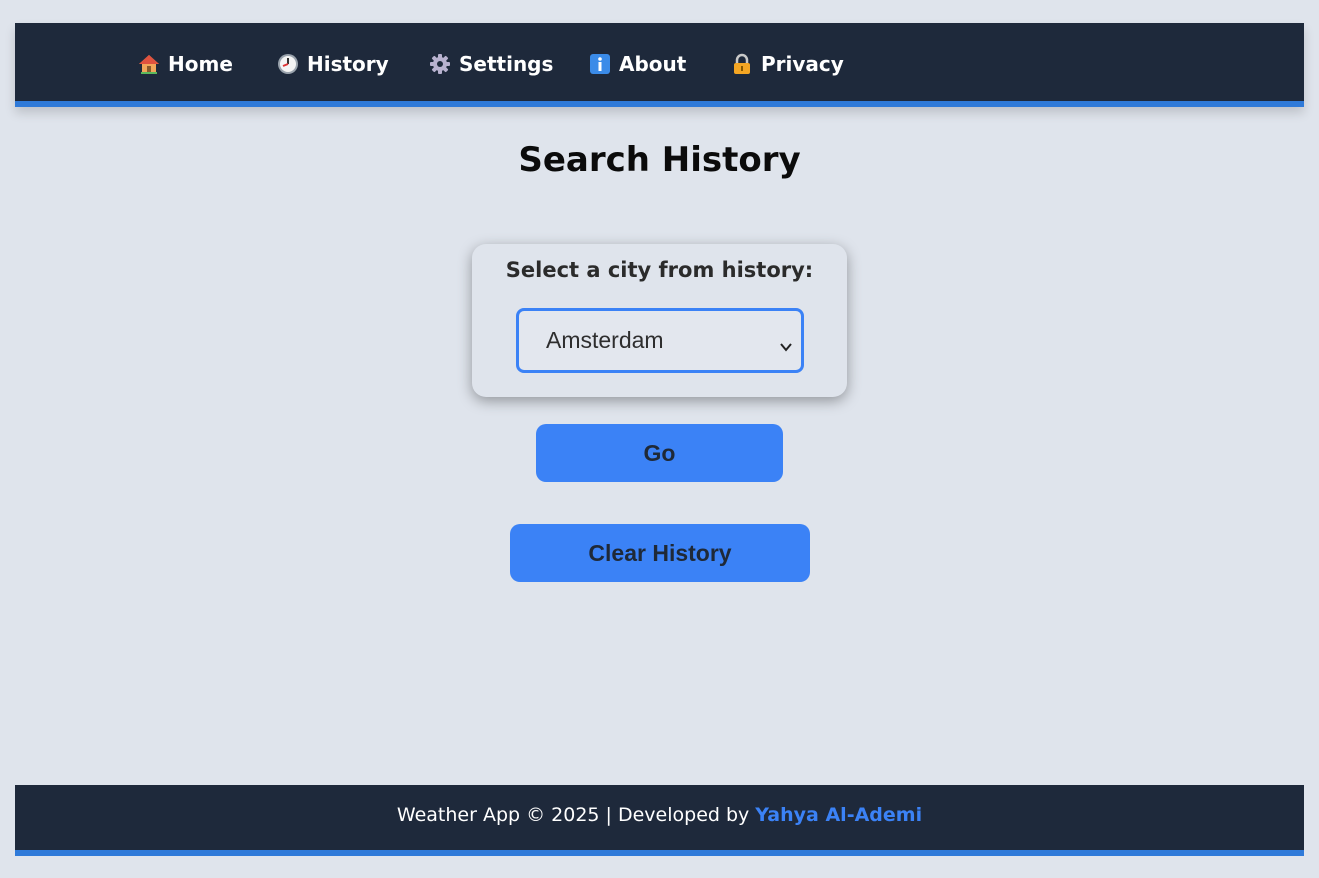 Image resolution: width=1319 pixels, height=878 pixels. I want to click on history-select-card: Select a city from history: Amsterdam, so click(659, 320).